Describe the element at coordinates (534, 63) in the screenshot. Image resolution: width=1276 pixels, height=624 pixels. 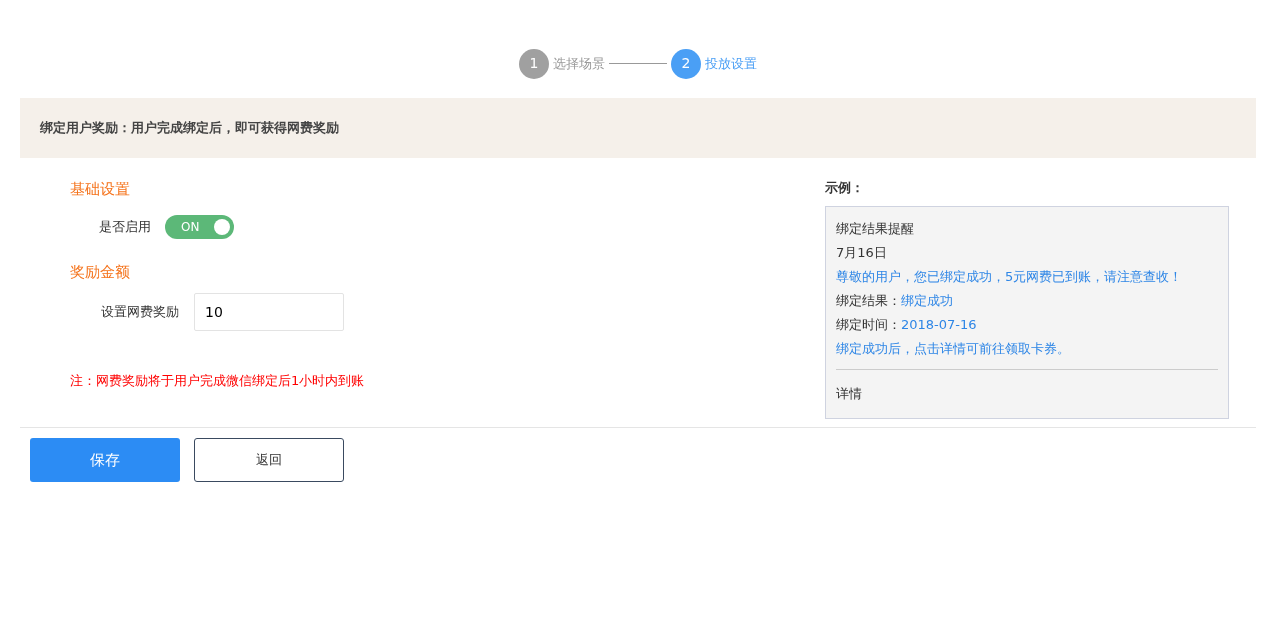
I see `step-number: 1` at that location.